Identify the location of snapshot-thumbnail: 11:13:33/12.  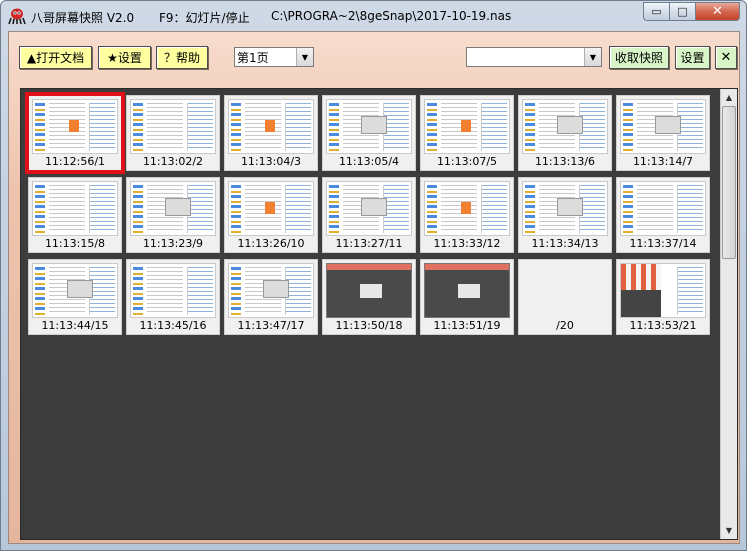
(467, 215).